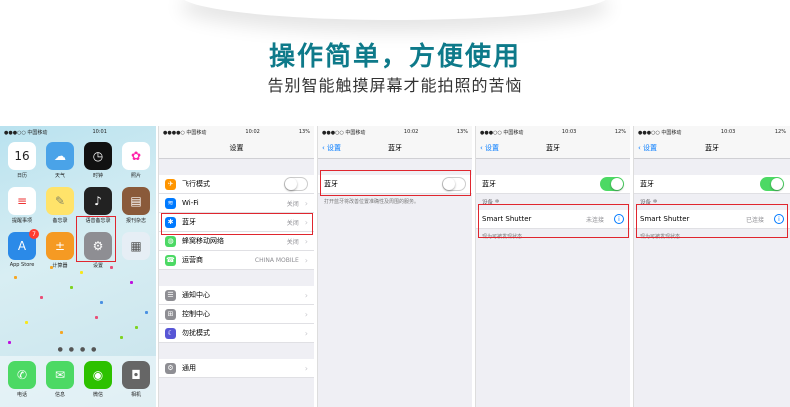 This screenshot has height=407, width=790. Describe the element at coordinates (185, 132) in the screenshot. I see `status-carrier: ●●●●○ 中国移动` at that location.